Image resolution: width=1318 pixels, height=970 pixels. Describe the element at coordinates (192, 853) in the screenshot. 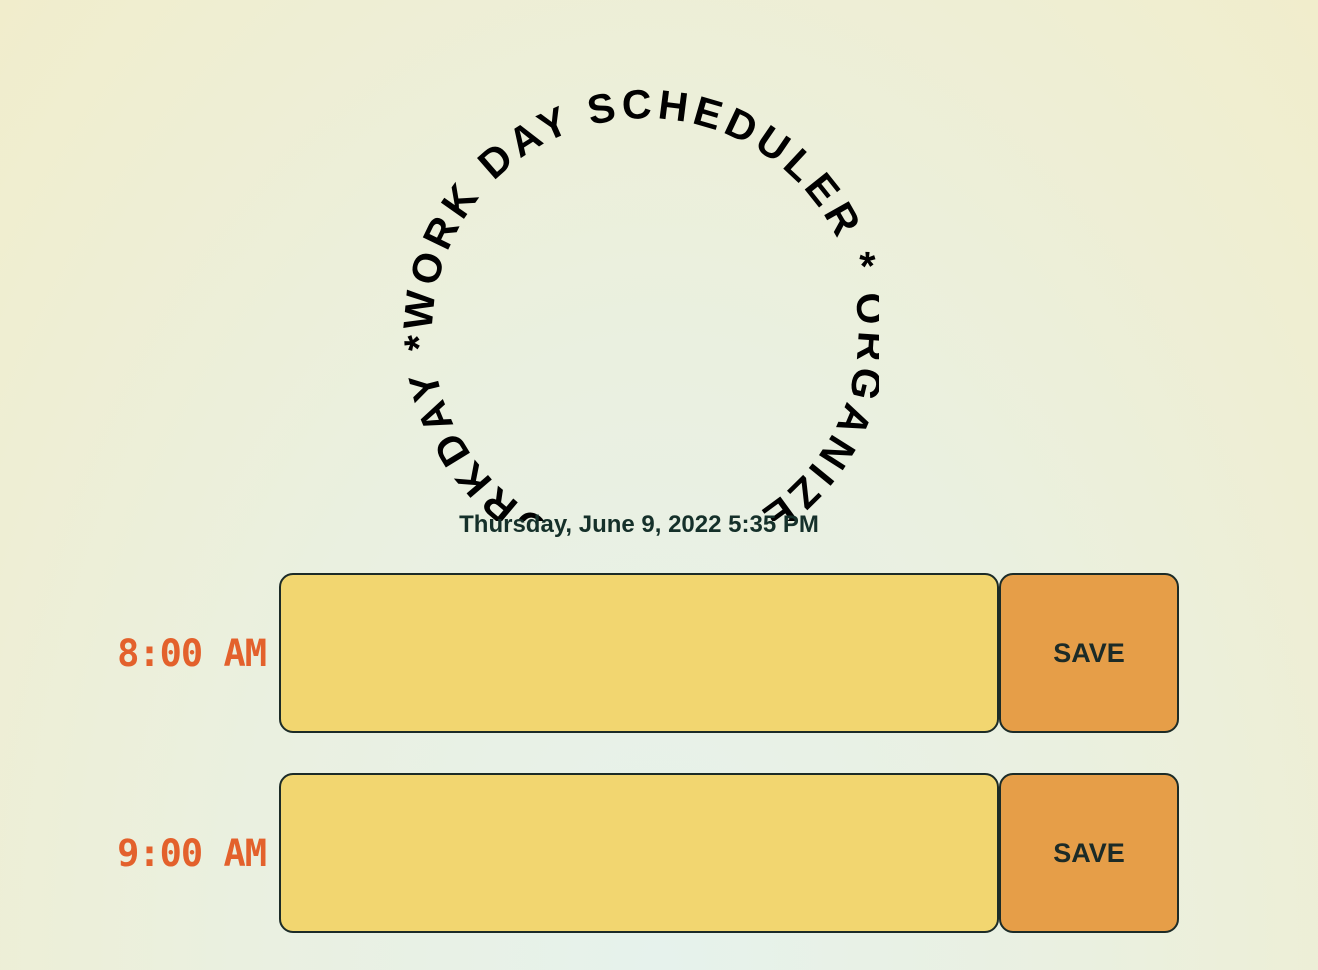

I see `hour-label: 9:00 AM` at that location.